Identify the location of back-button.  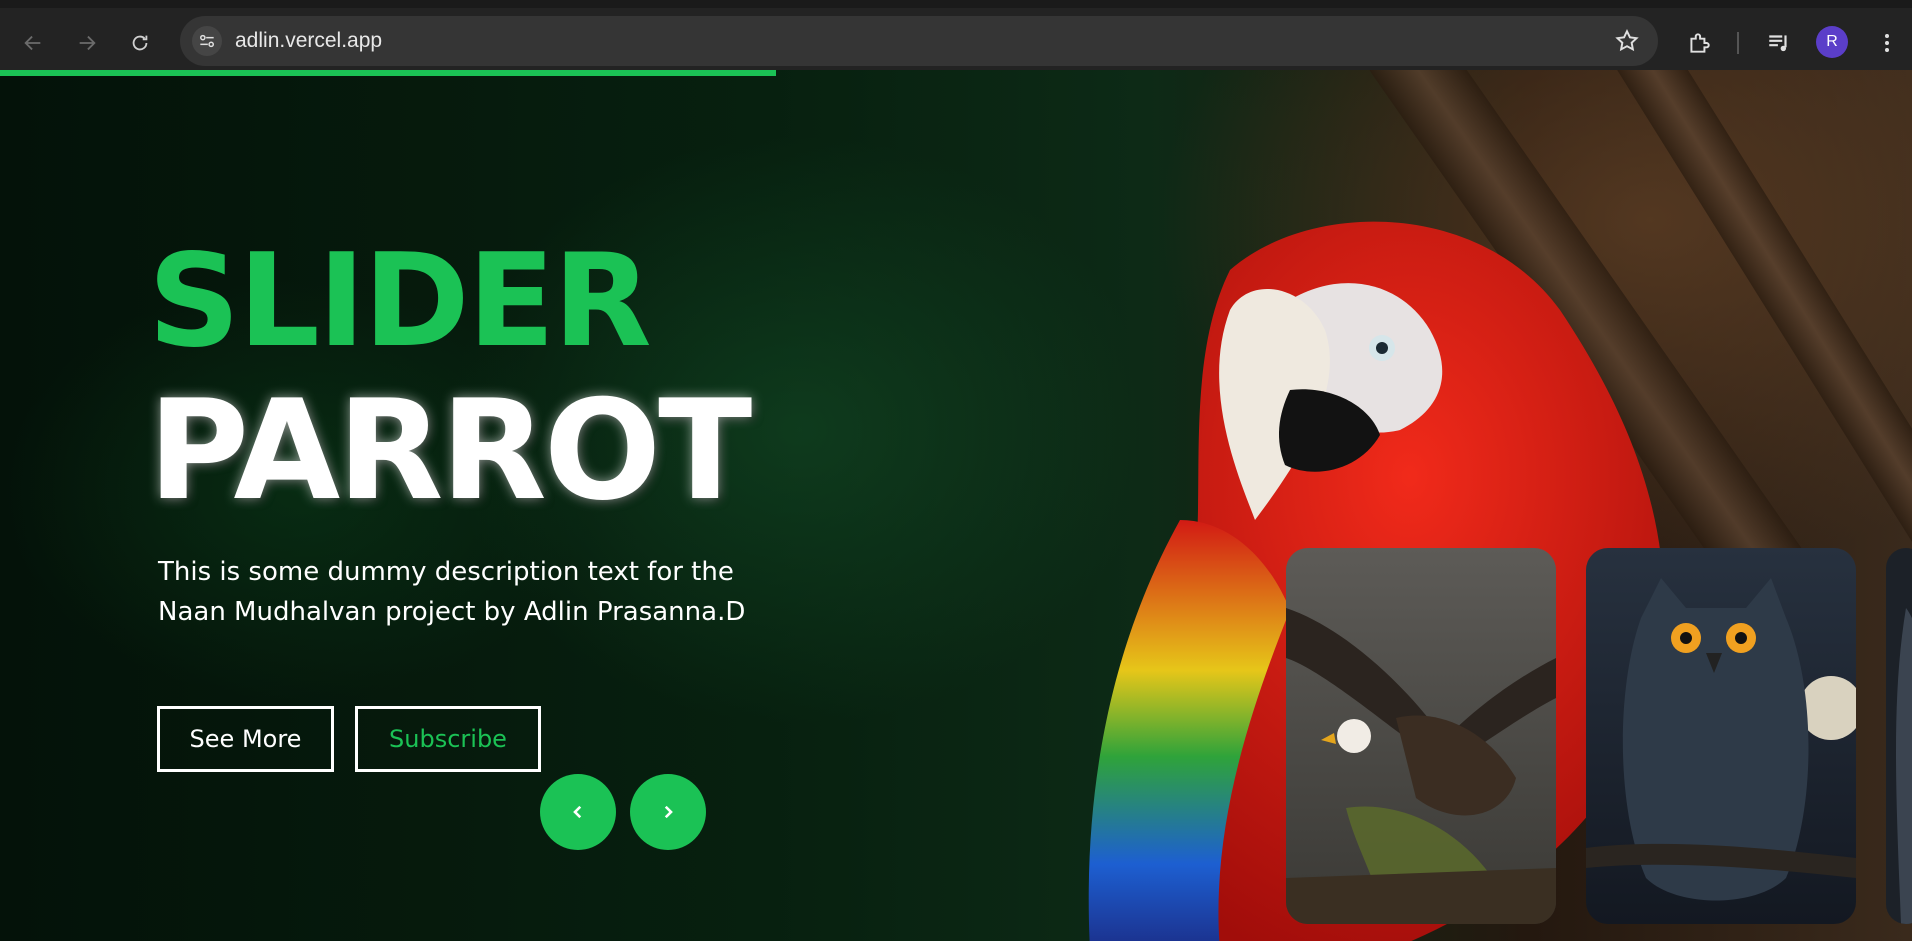
(33, 43).